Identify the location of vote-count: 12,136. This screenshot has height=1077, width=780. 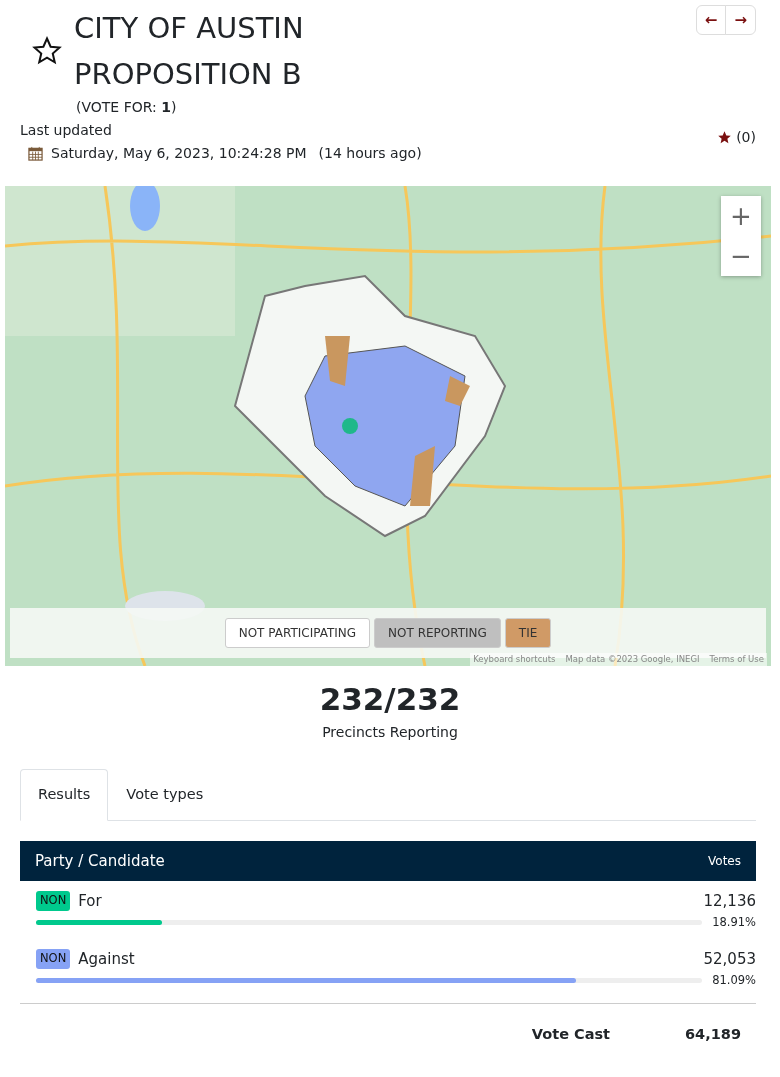
(729, 901).